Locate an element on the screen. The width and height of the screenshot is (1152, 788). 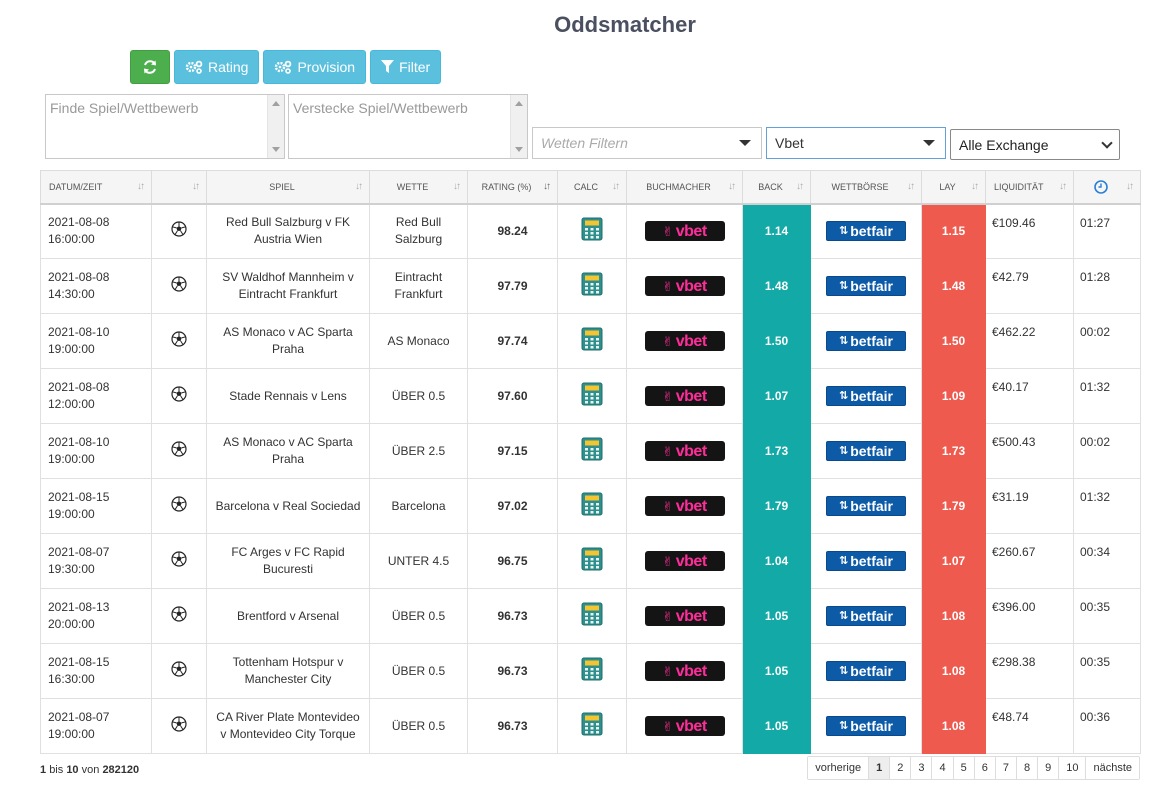
page-button: 5 is located at coordinates (963, 768).